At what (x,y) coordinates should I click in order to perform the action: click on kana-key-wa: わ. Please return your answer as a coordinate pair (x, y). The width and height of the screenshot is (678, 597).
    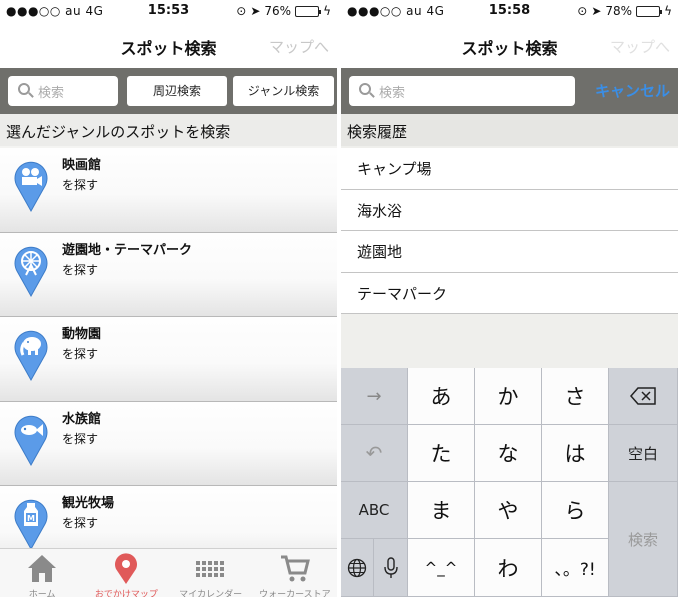
    Looking at the image, I should click on (508, 568).